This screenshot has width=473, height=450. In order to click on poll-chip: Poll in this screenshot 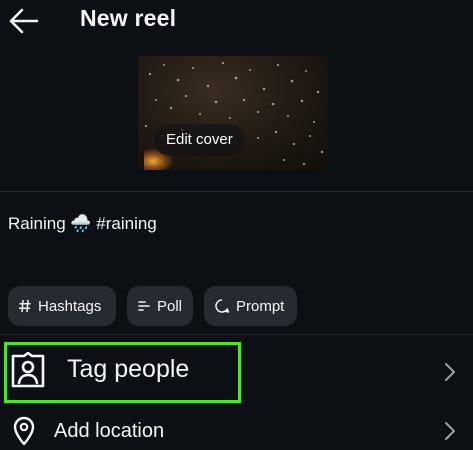, I will do `click(160, 306)`.